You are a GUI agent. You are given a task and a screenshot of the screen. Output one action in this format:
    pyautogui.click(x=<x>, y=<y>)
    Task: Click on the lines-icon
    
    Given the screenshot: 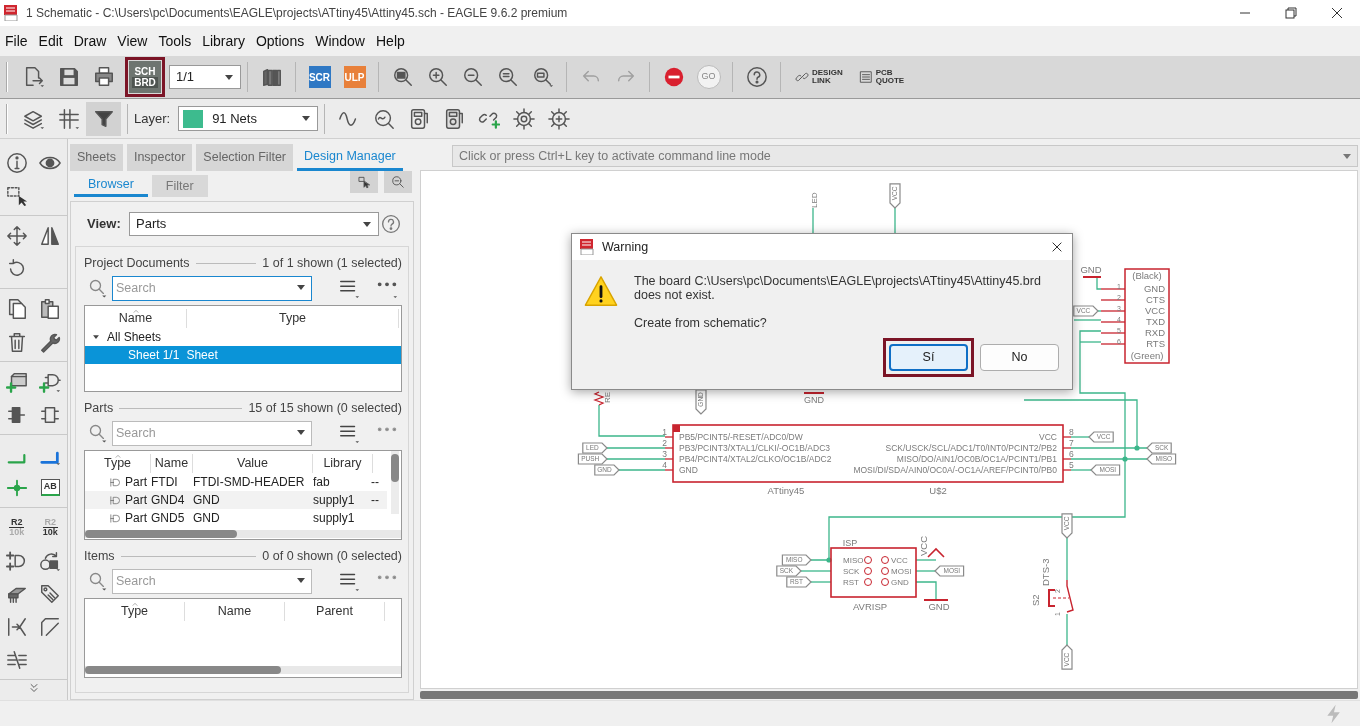 What is the action you would take?
    pyautogui.click(x=17, y=659)
    